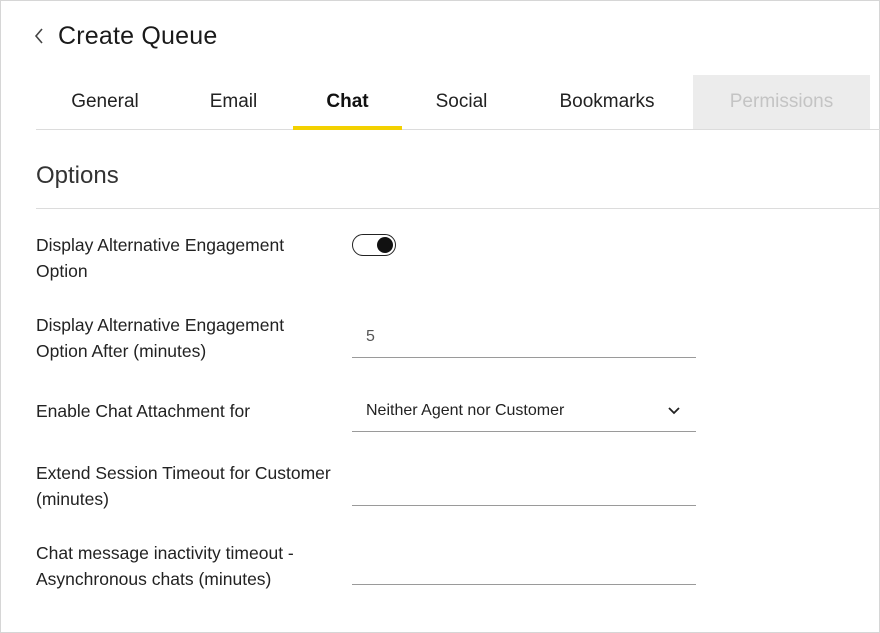  Describe the element at coordinates (347, 102) in the screenshot. I see `tab-chat: Chat` at that location.